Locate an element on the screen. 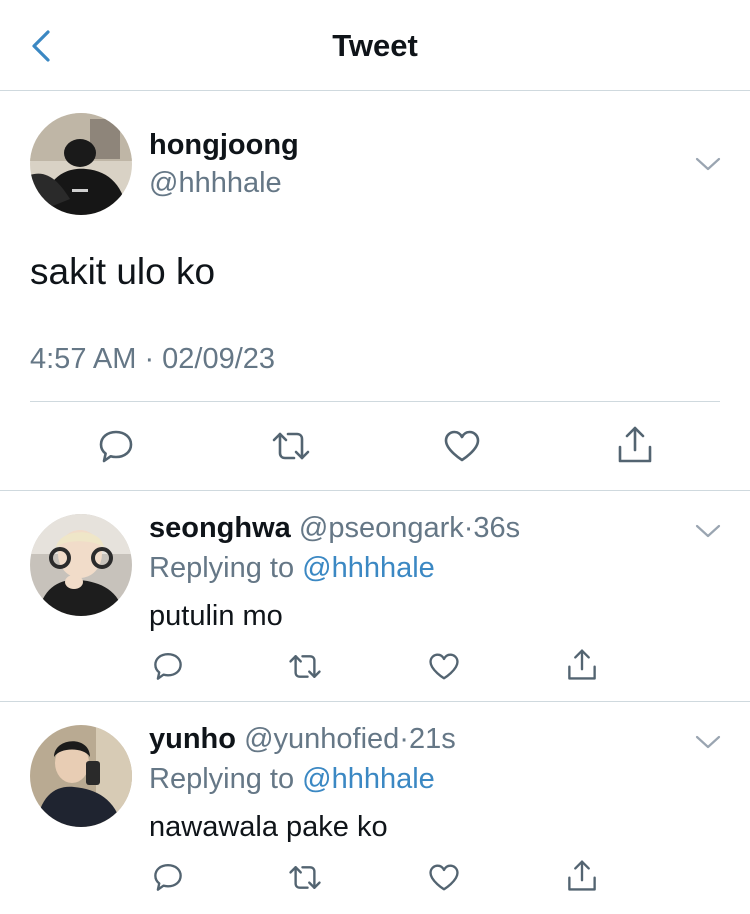 The width and height of the screenshot is (750, 914). display-name: seonghwa is located at coordinates (220, 528).